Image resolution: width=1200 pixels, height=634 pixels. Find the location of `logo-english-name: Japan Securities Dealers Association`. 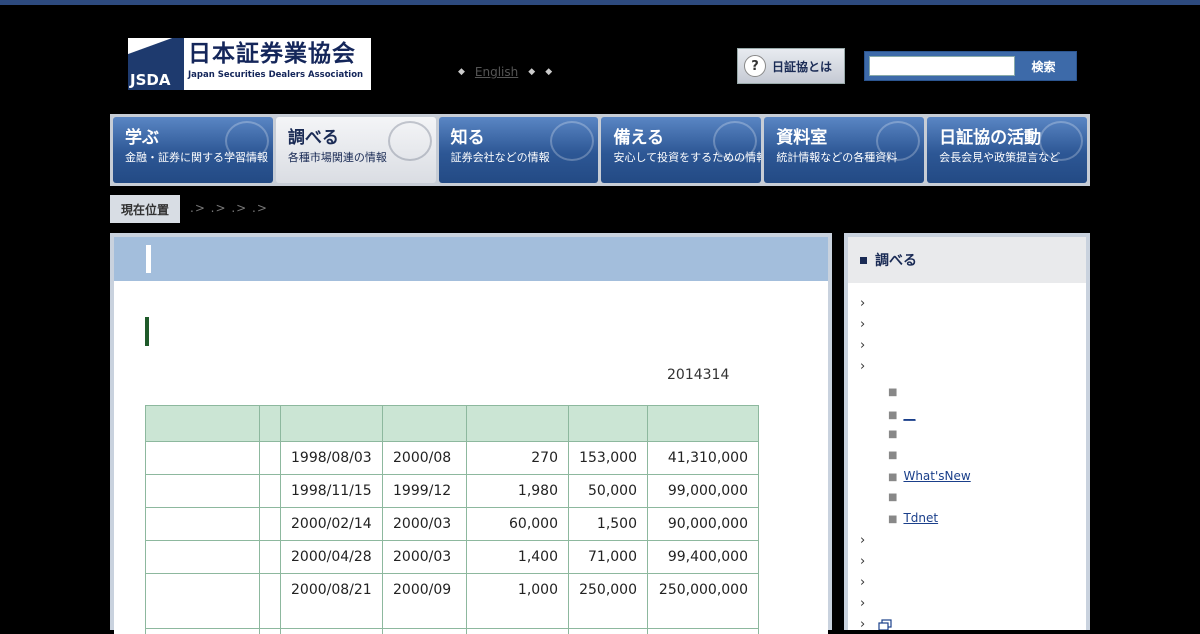

logo-english-name: Japan Securities Dealers Association is located at coordinates (279, 75).